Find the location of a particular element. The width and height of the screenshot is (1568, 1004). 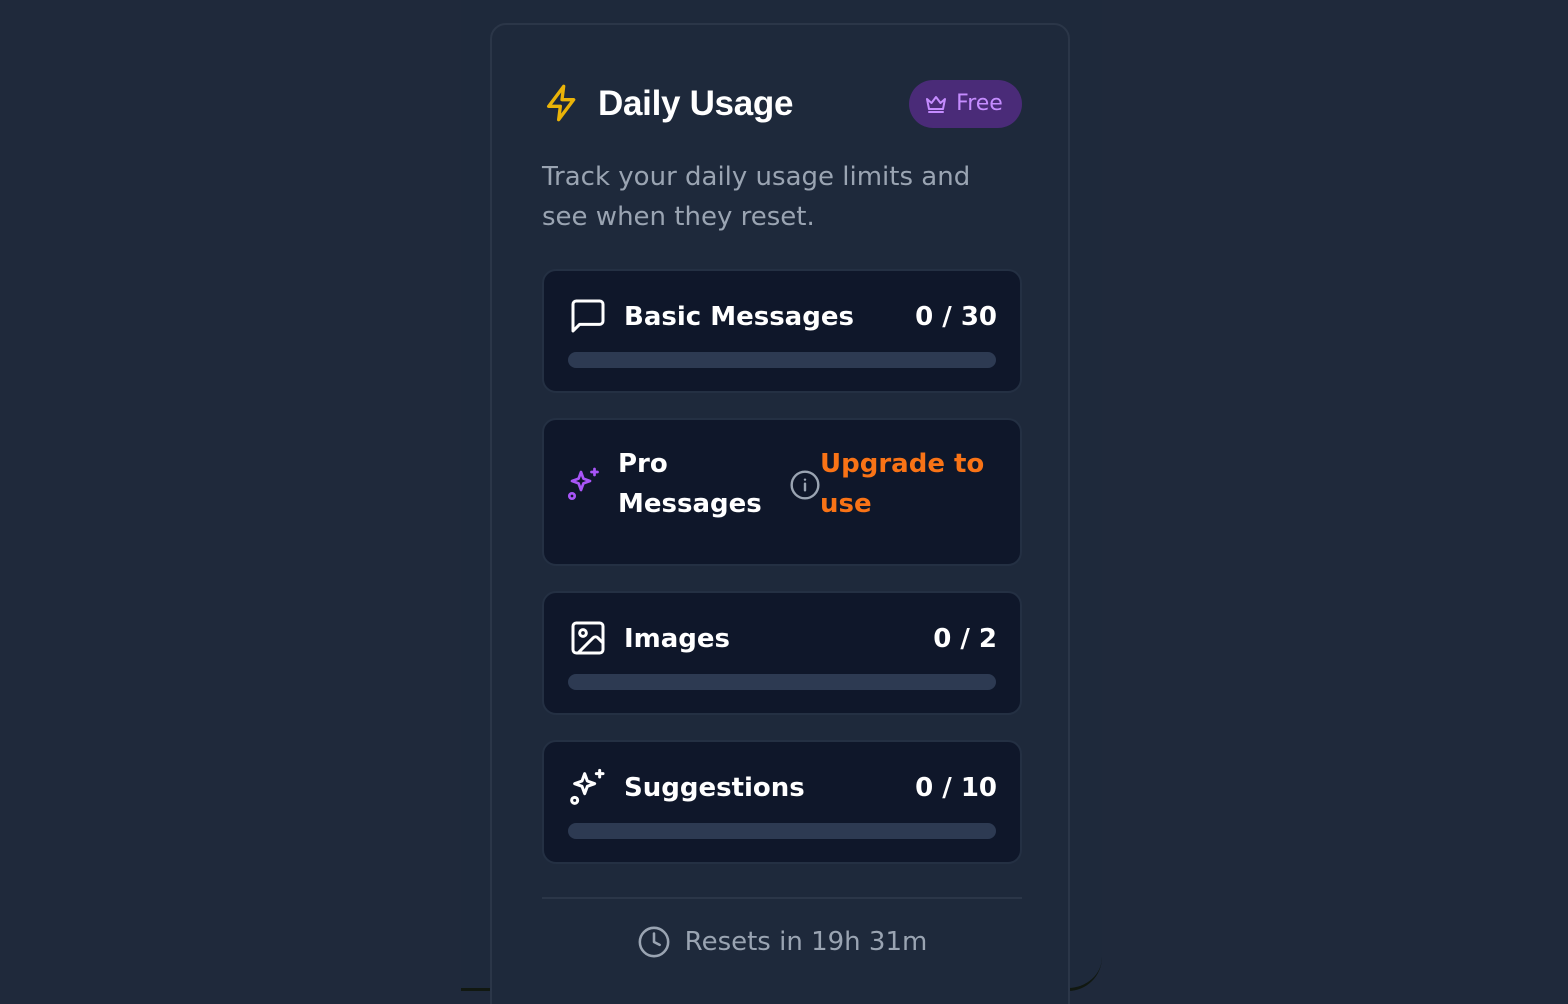

usage-item-label: Pro Messages is located at coordinates (690, 484).